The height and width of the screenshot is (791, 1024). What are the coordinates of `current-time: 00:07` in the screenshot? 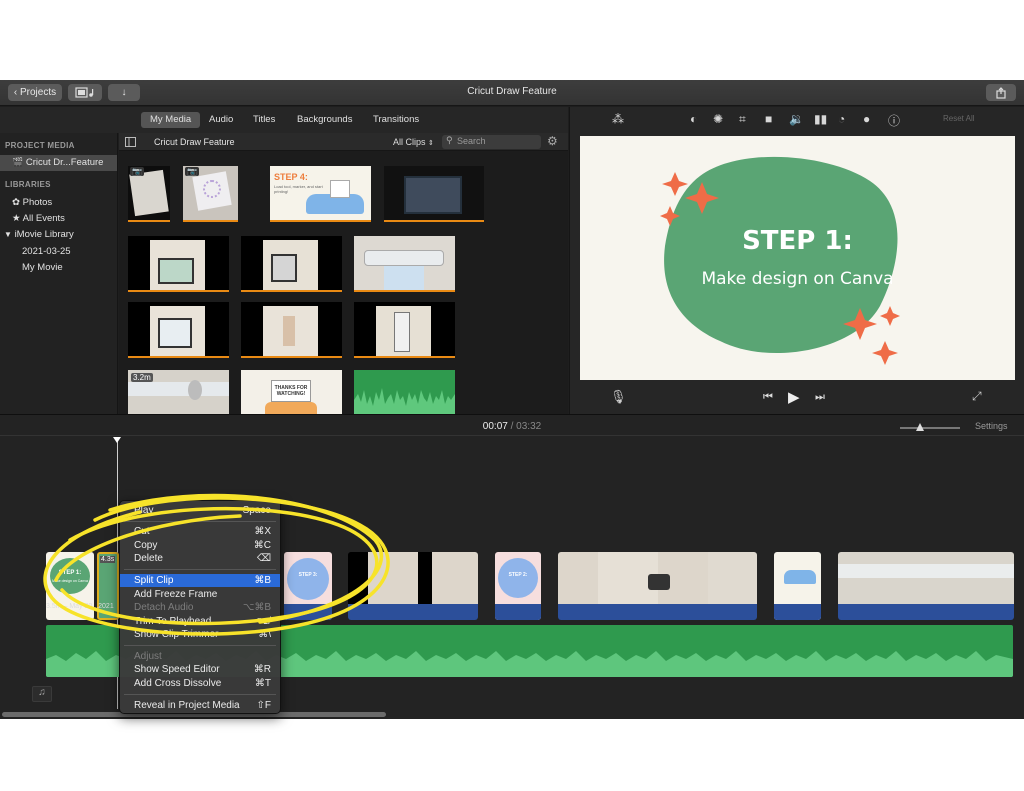 It's located at (495, 426).